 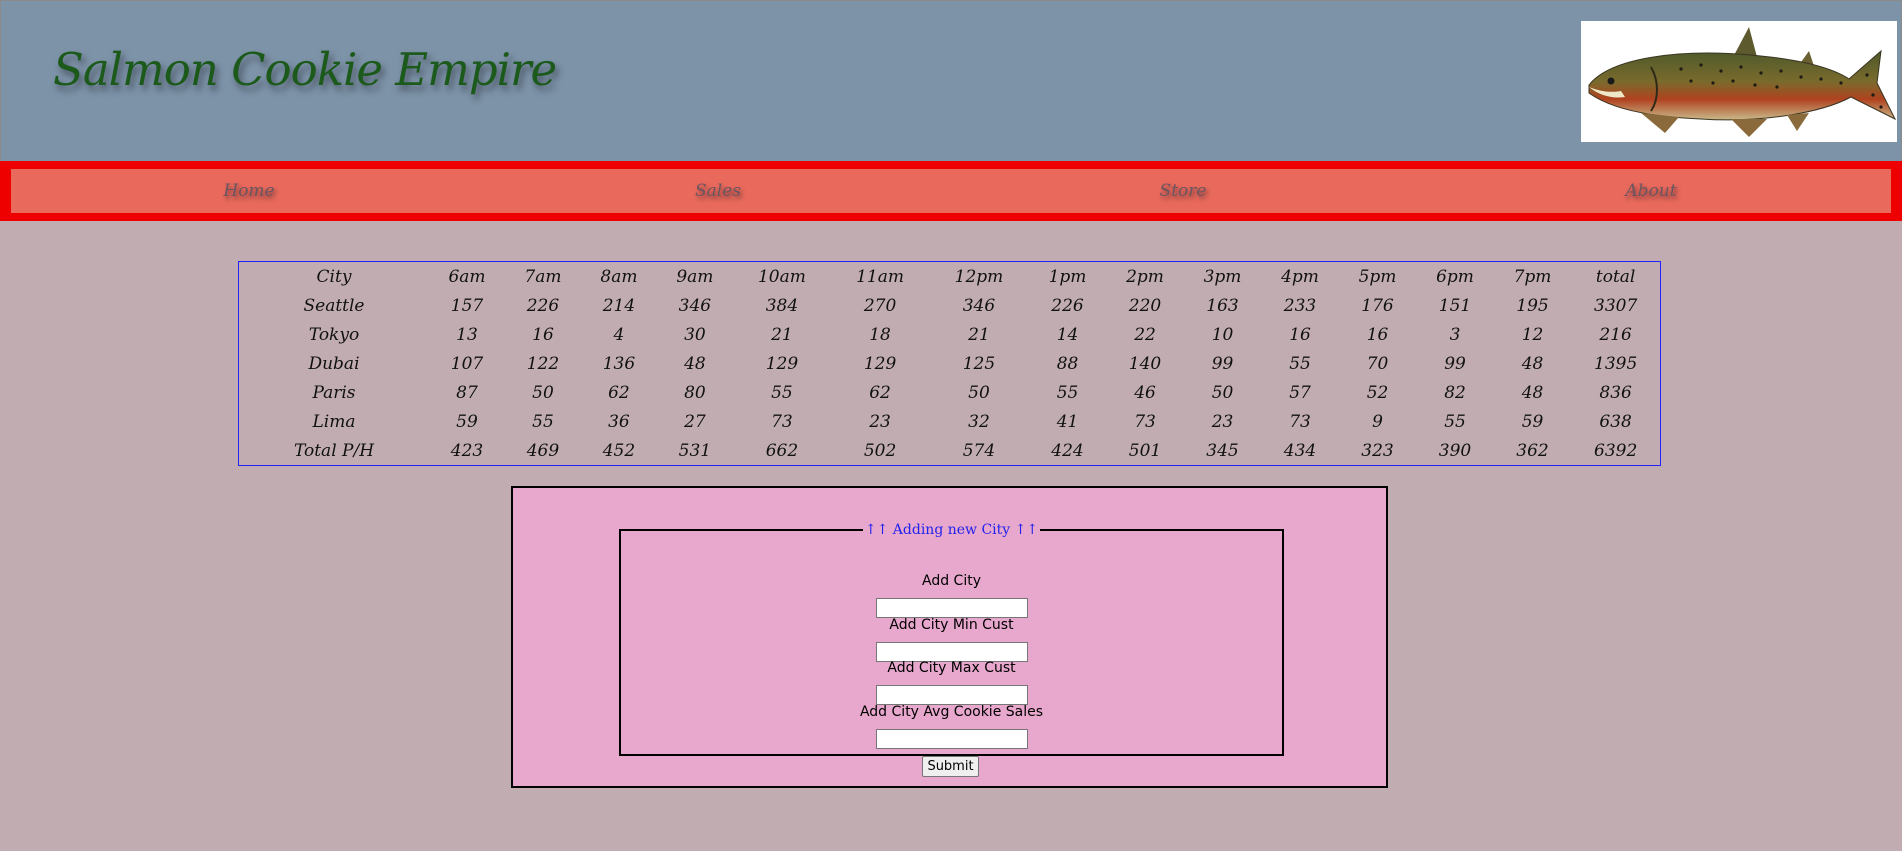 I want to click on nav-item-home: Home, so click(x=248, y=191).